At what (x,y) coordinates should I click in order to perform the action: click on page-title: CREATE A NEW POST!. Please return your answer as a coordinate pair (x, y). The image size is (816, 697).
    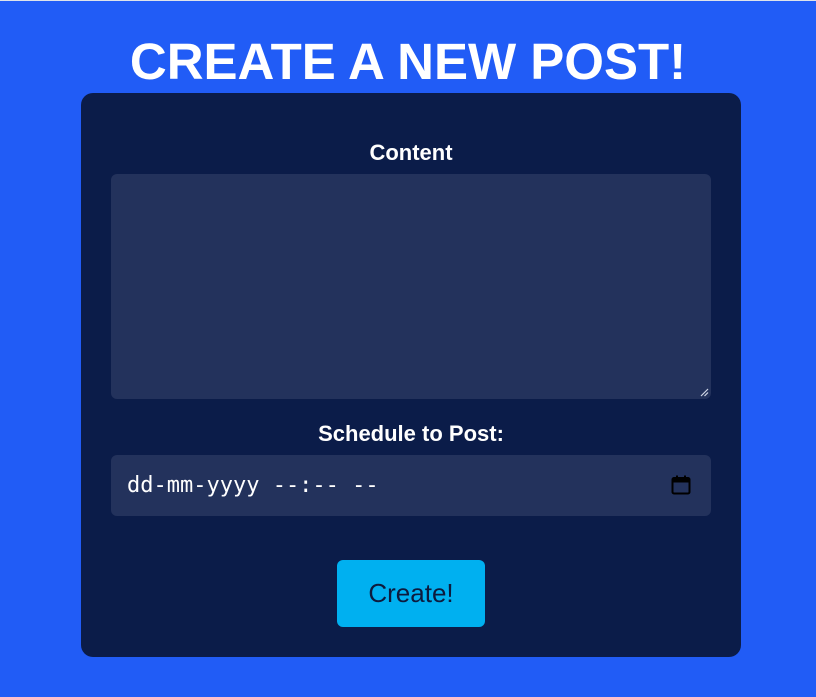
    Looking at the image, I should click on (408, 61).